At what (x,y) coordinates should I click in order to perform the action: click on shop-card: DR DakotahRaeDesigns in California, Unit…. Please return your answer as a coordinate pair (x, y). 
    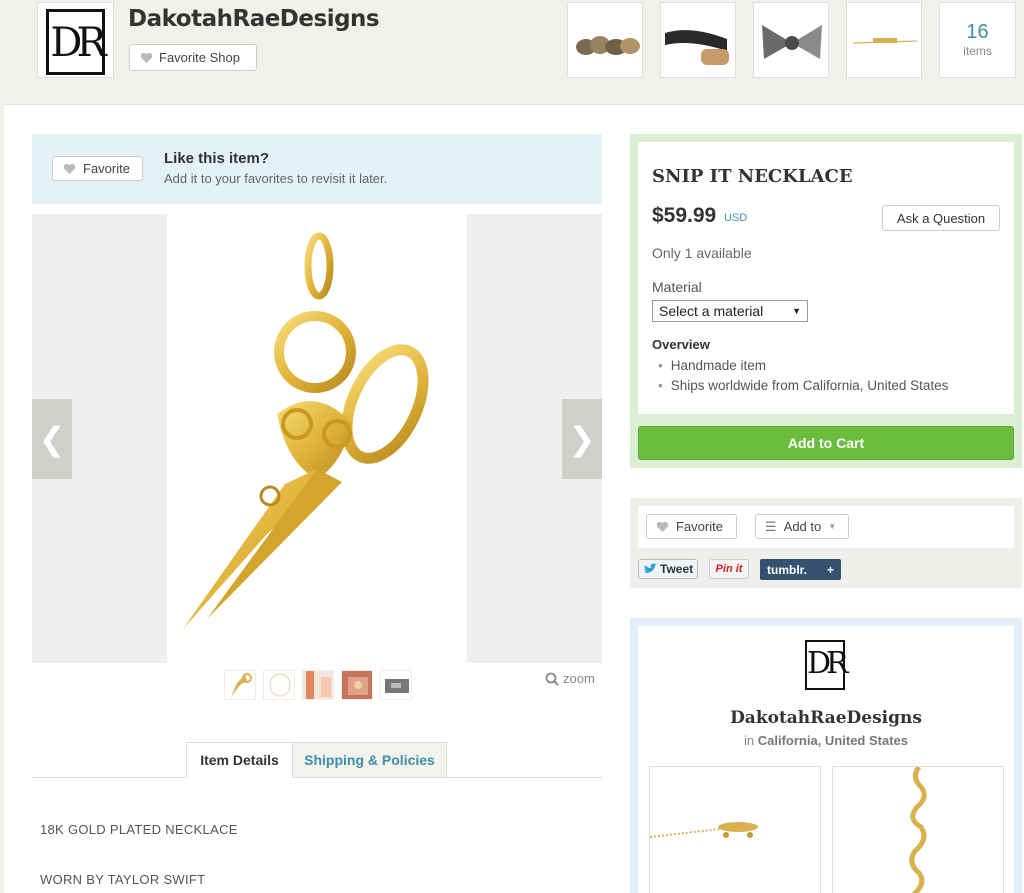
    Looking at the image, I should click on (826, 759).